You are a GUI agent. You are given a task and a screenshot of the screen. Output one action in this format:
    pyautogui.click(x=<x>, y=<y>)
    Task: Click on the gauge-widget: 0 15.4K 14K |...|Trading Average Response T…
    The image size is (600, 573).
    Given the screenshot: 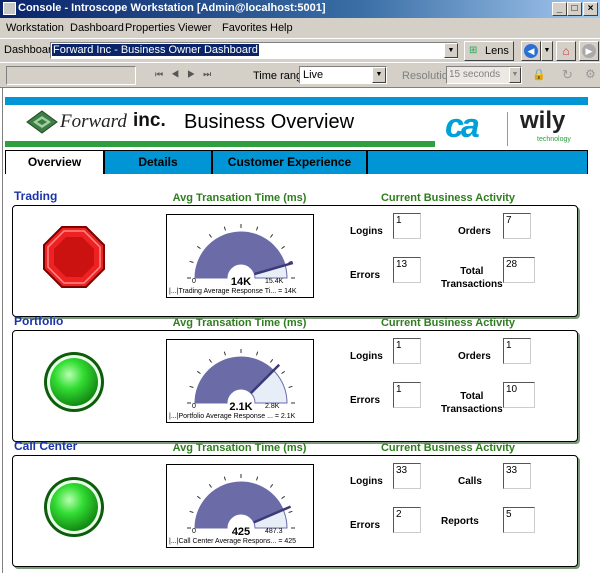 What is the action you would take?
    pyautogui.click(x=240, y=256)
    